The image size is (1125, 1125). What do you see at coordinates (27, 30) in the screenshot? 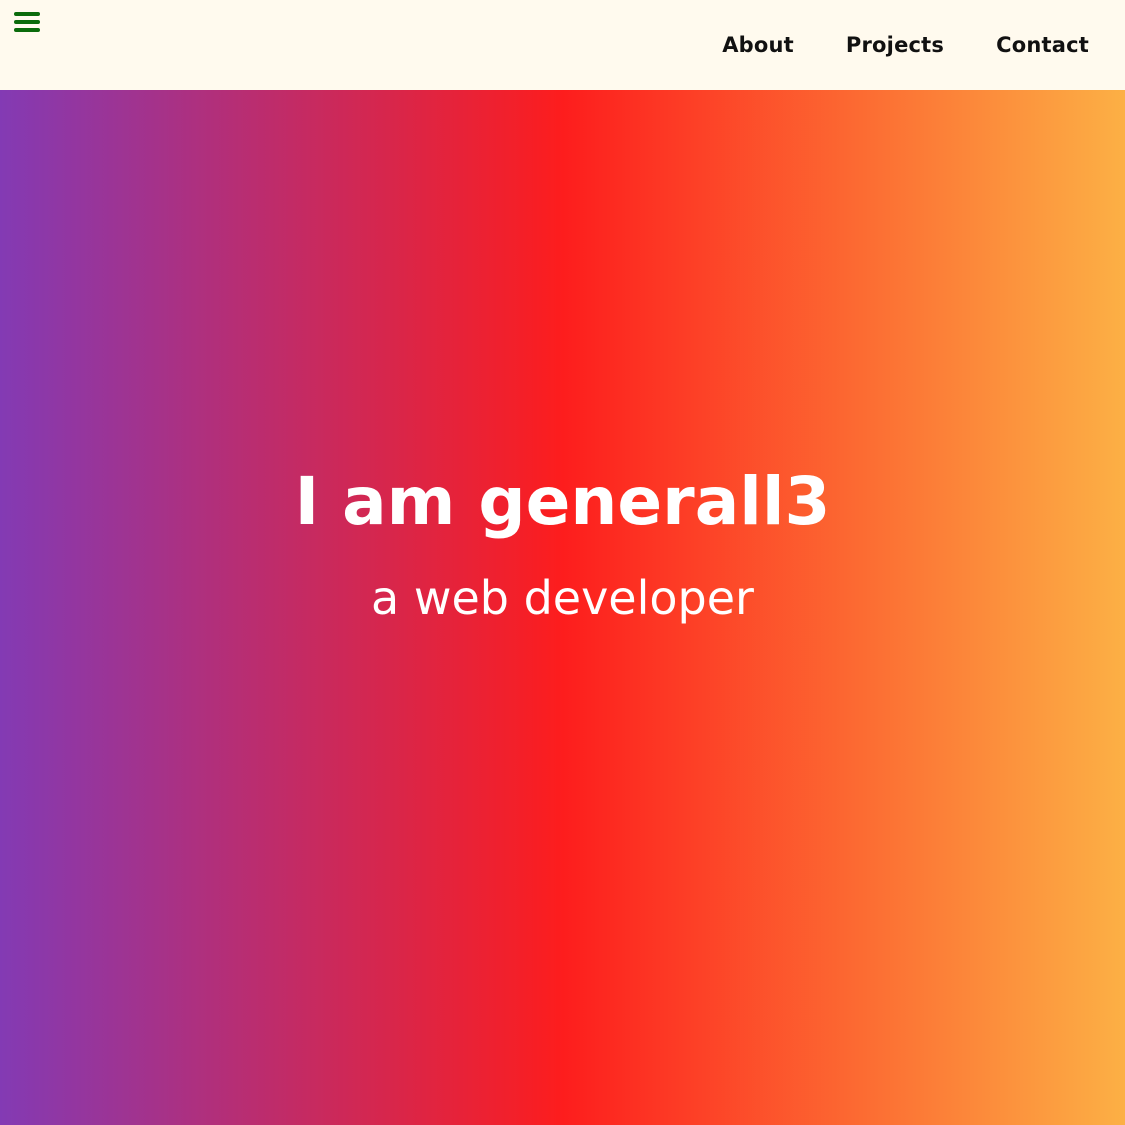
I see `menu-bar-bottom` at bounding box center [27, 30].